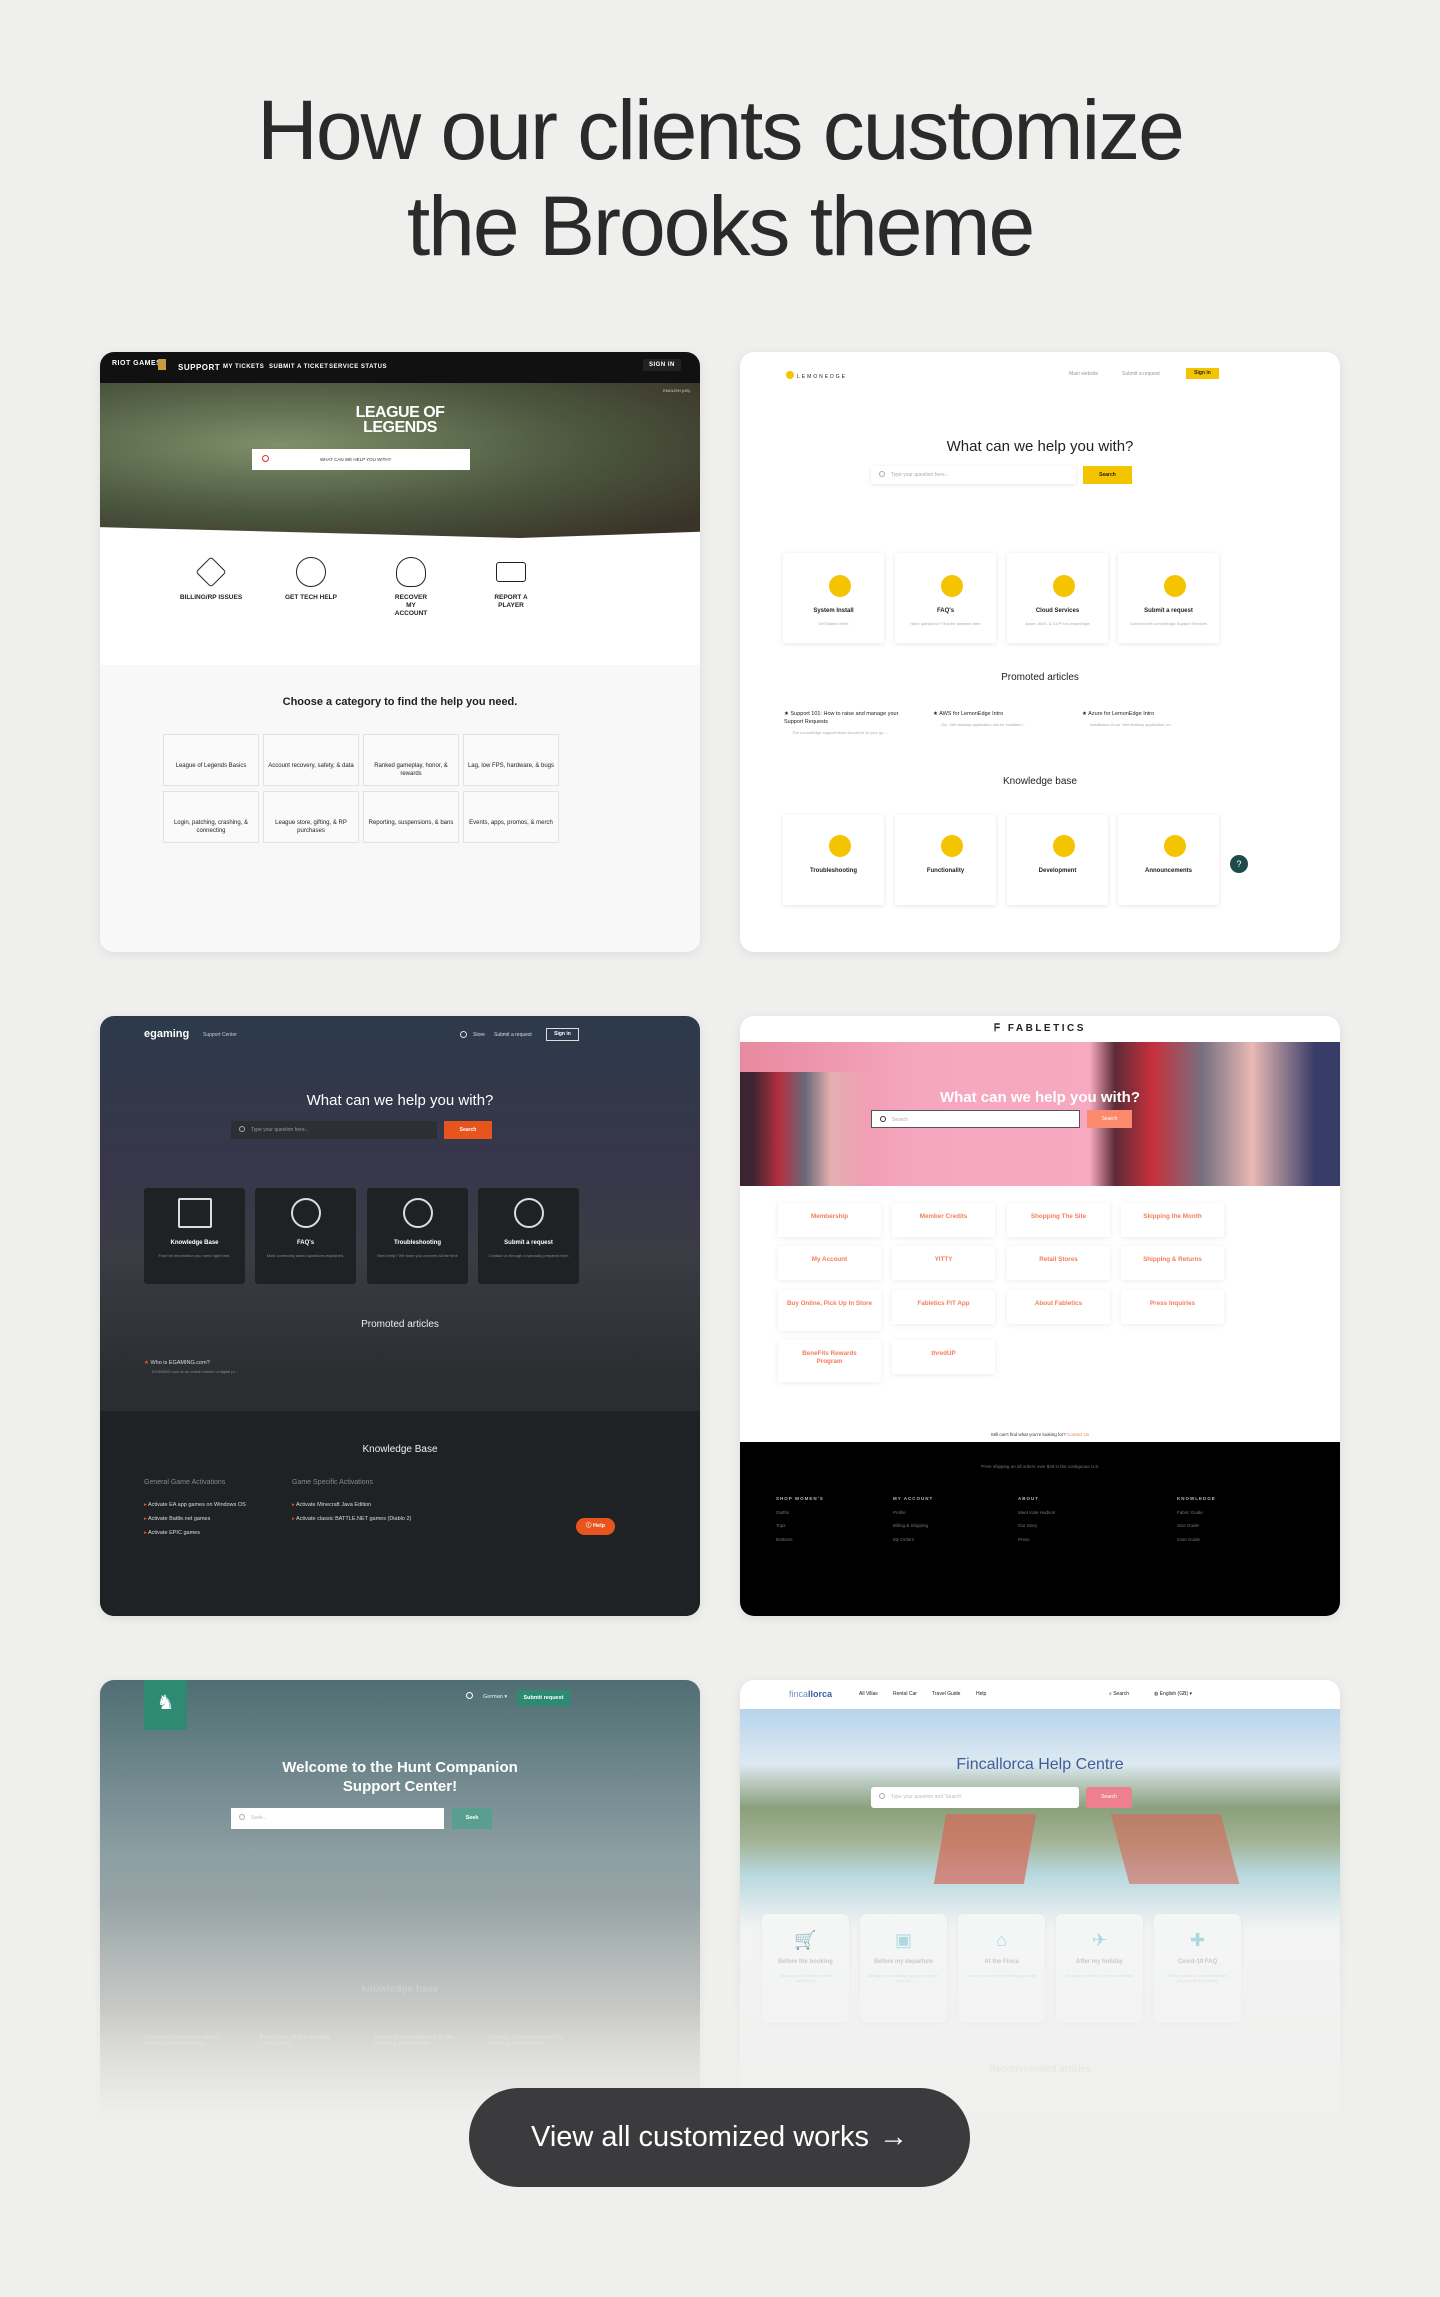 This screenshot has width=1440, height=2297. Describe the element at coordinates (511, 817) in the screenshot. I see `category-tile: Events, apps, promos, & merch` at that location.